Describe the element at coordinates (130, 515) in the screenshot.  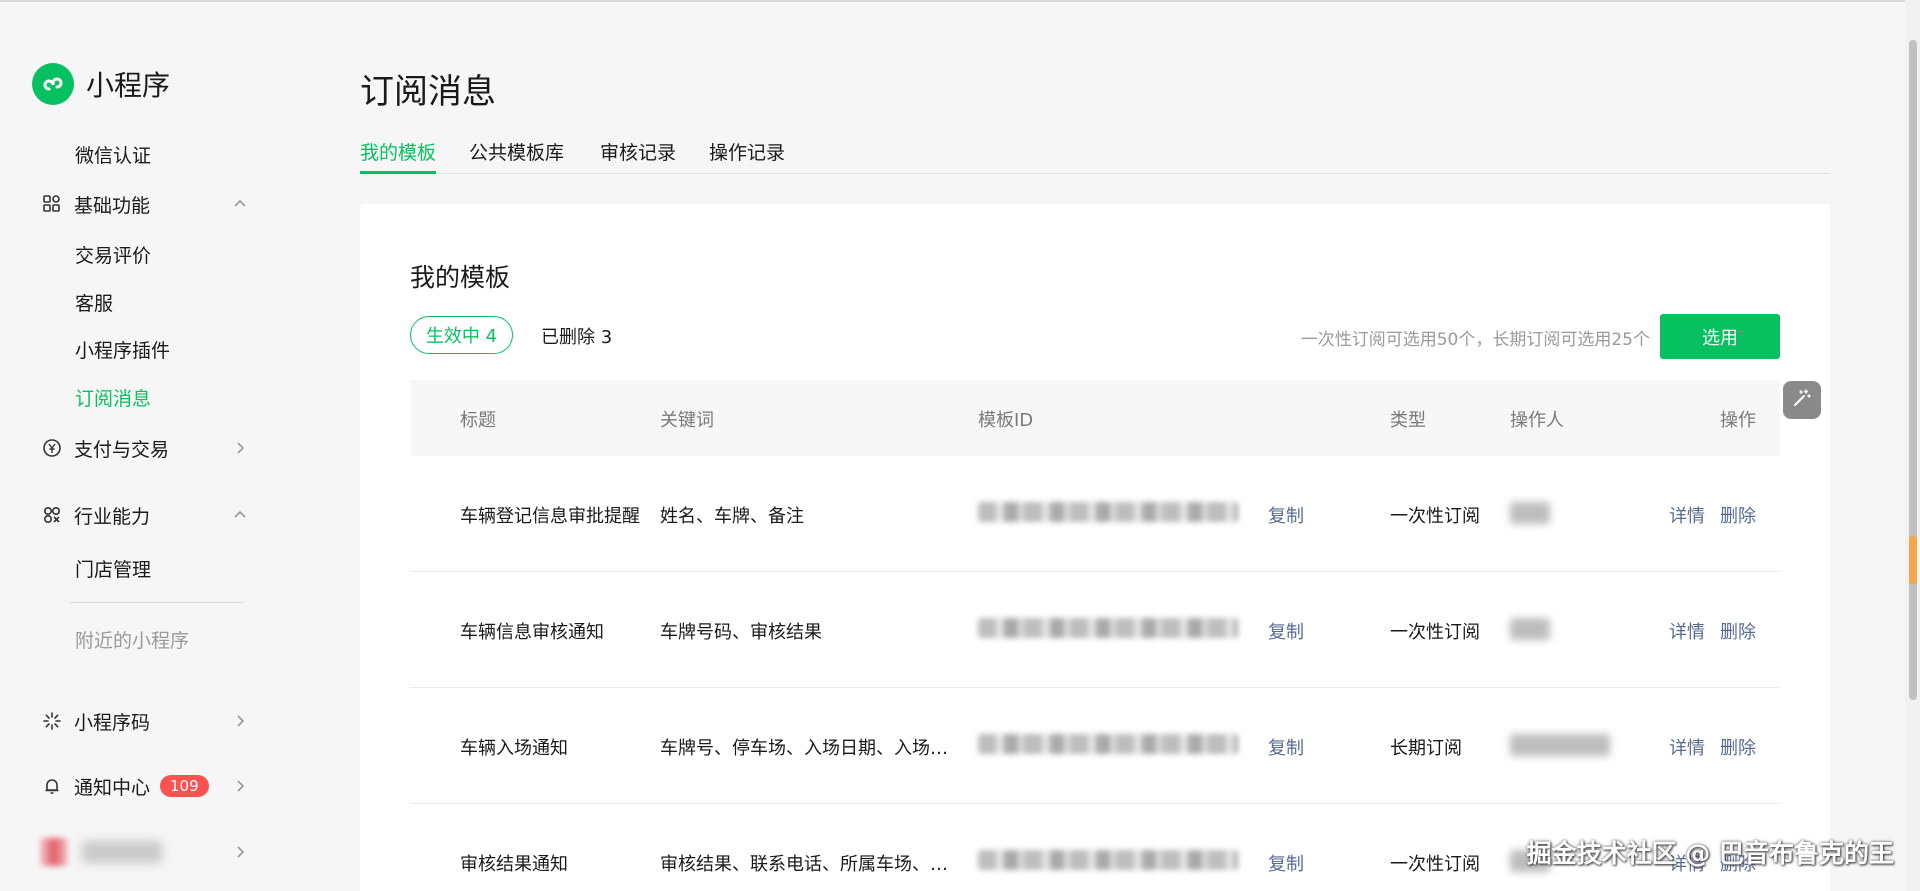
I see `sidebar-group-industry: 行业能力` at that location.